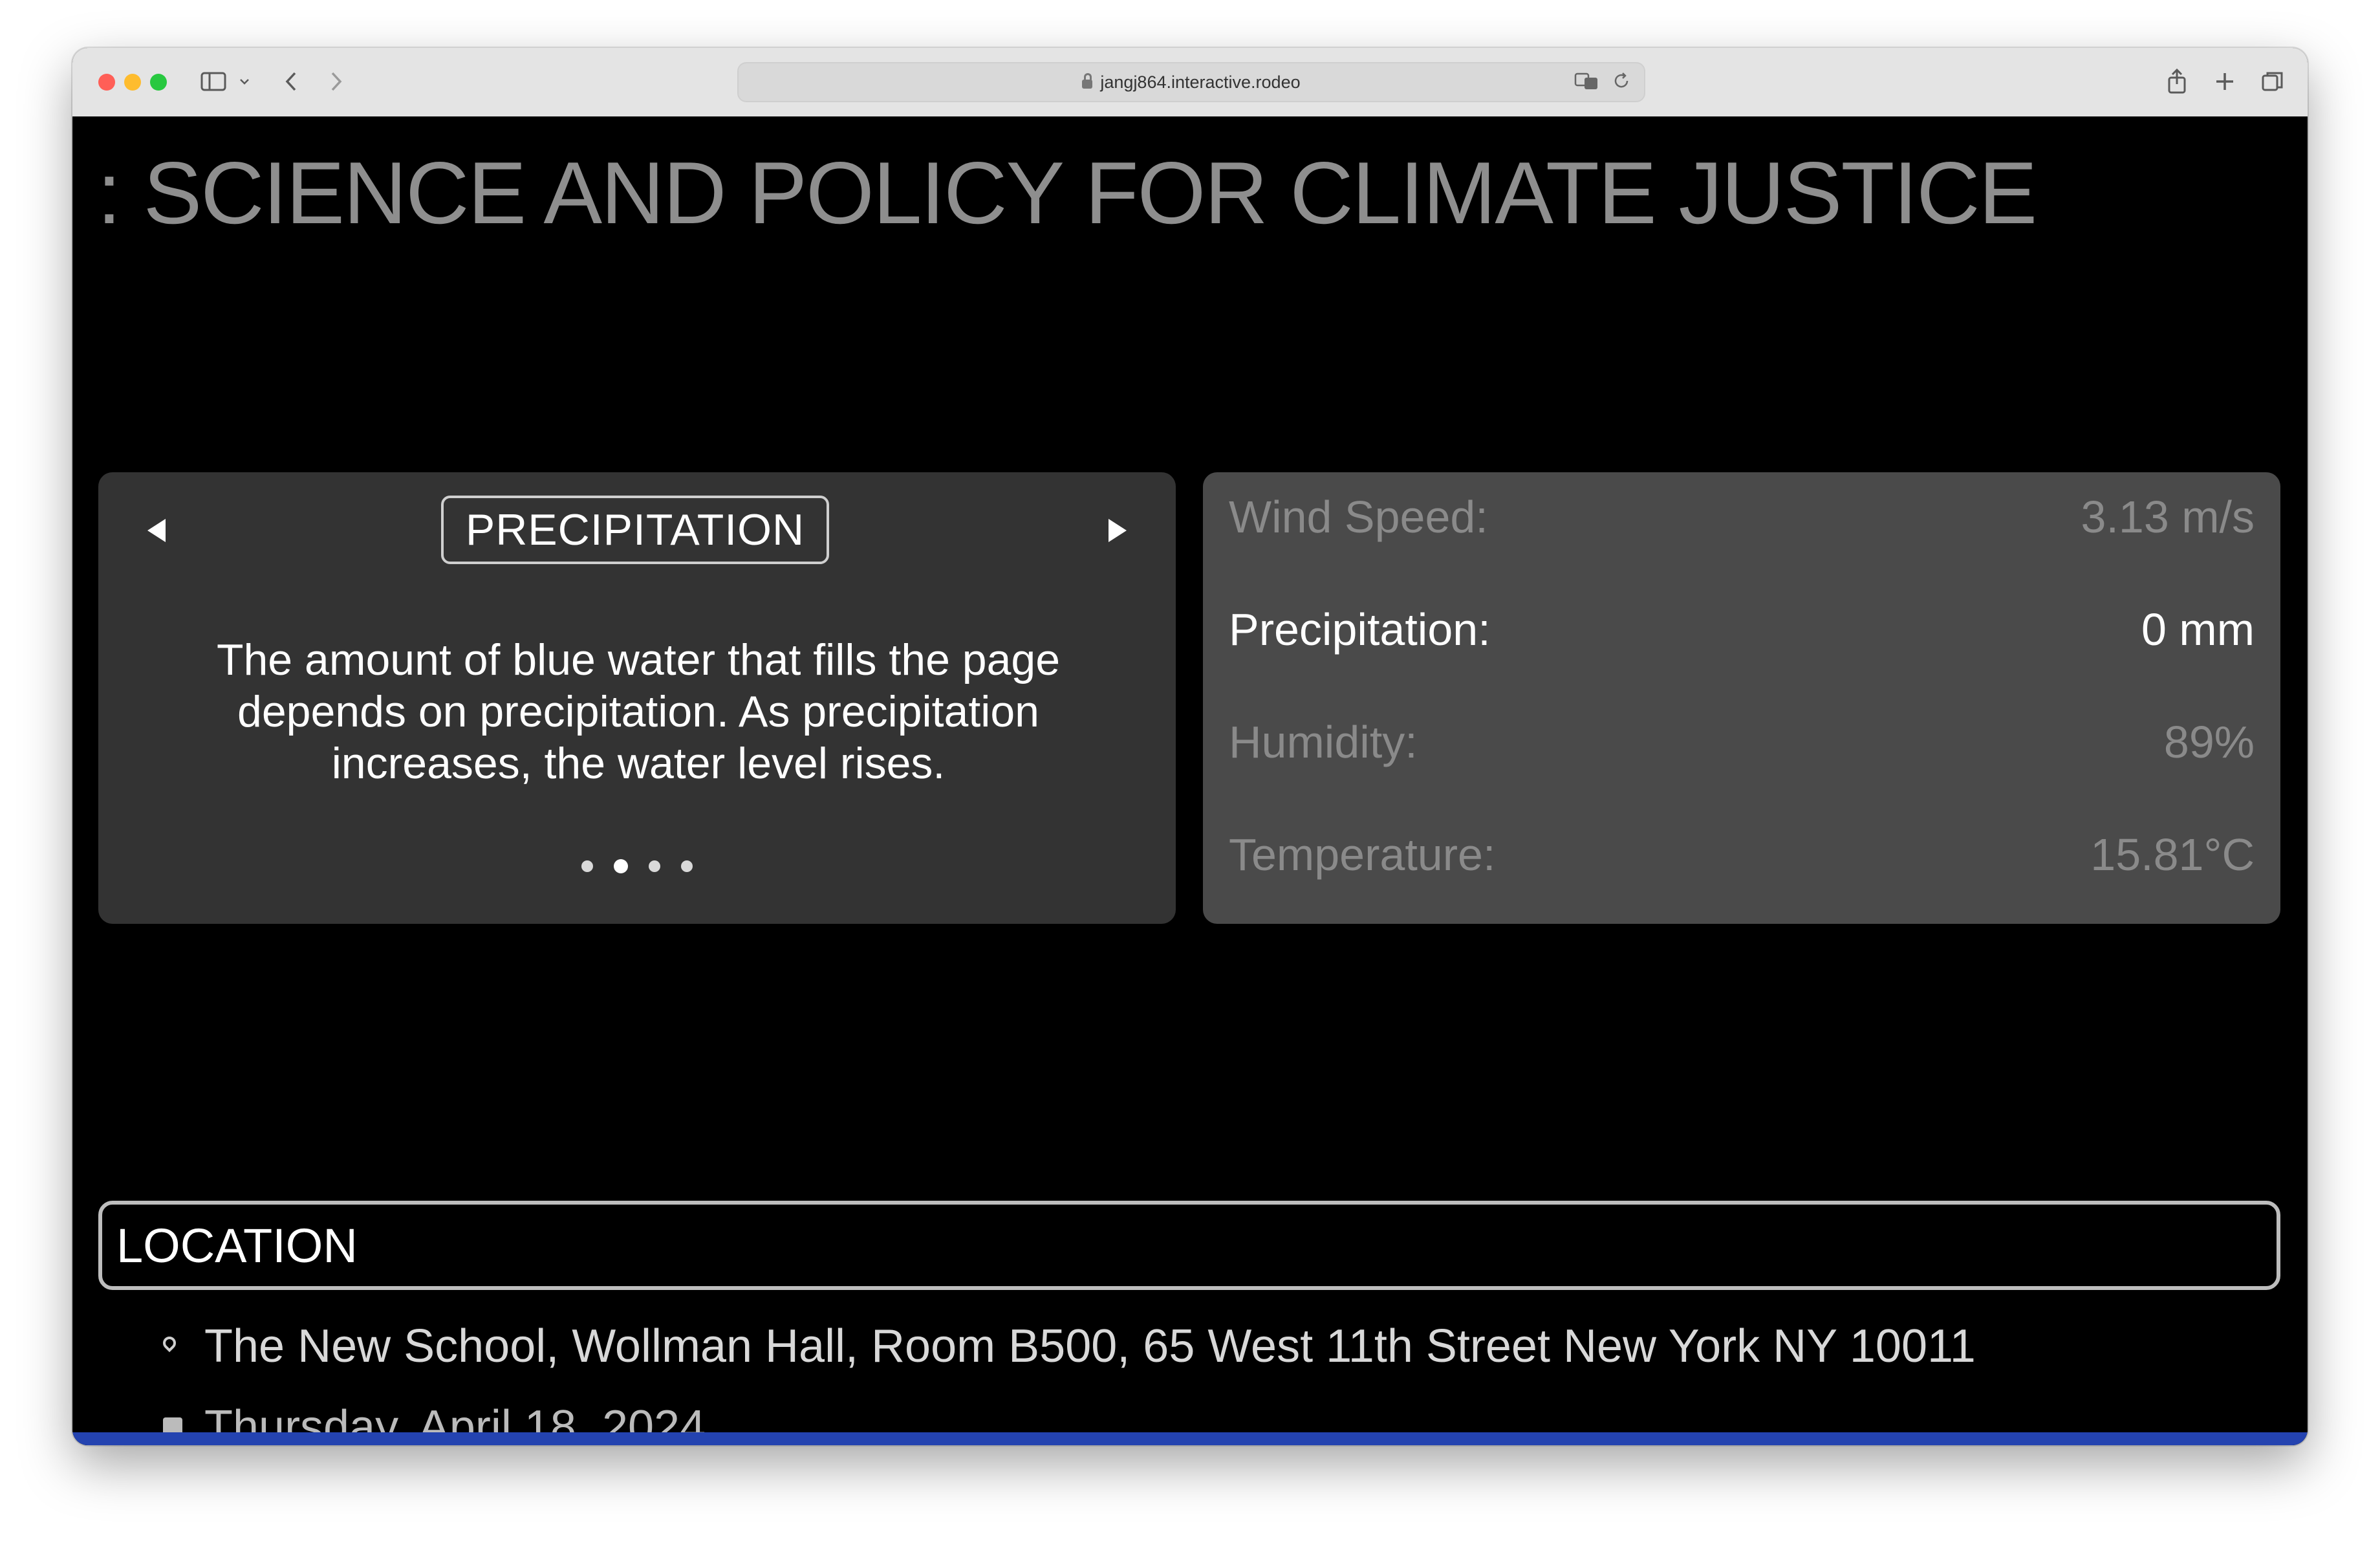 The image size is (2380, 1541). Describe the element at coordinates (1118, 530) in the screenshot. I see `carousel-next-button` at that location.